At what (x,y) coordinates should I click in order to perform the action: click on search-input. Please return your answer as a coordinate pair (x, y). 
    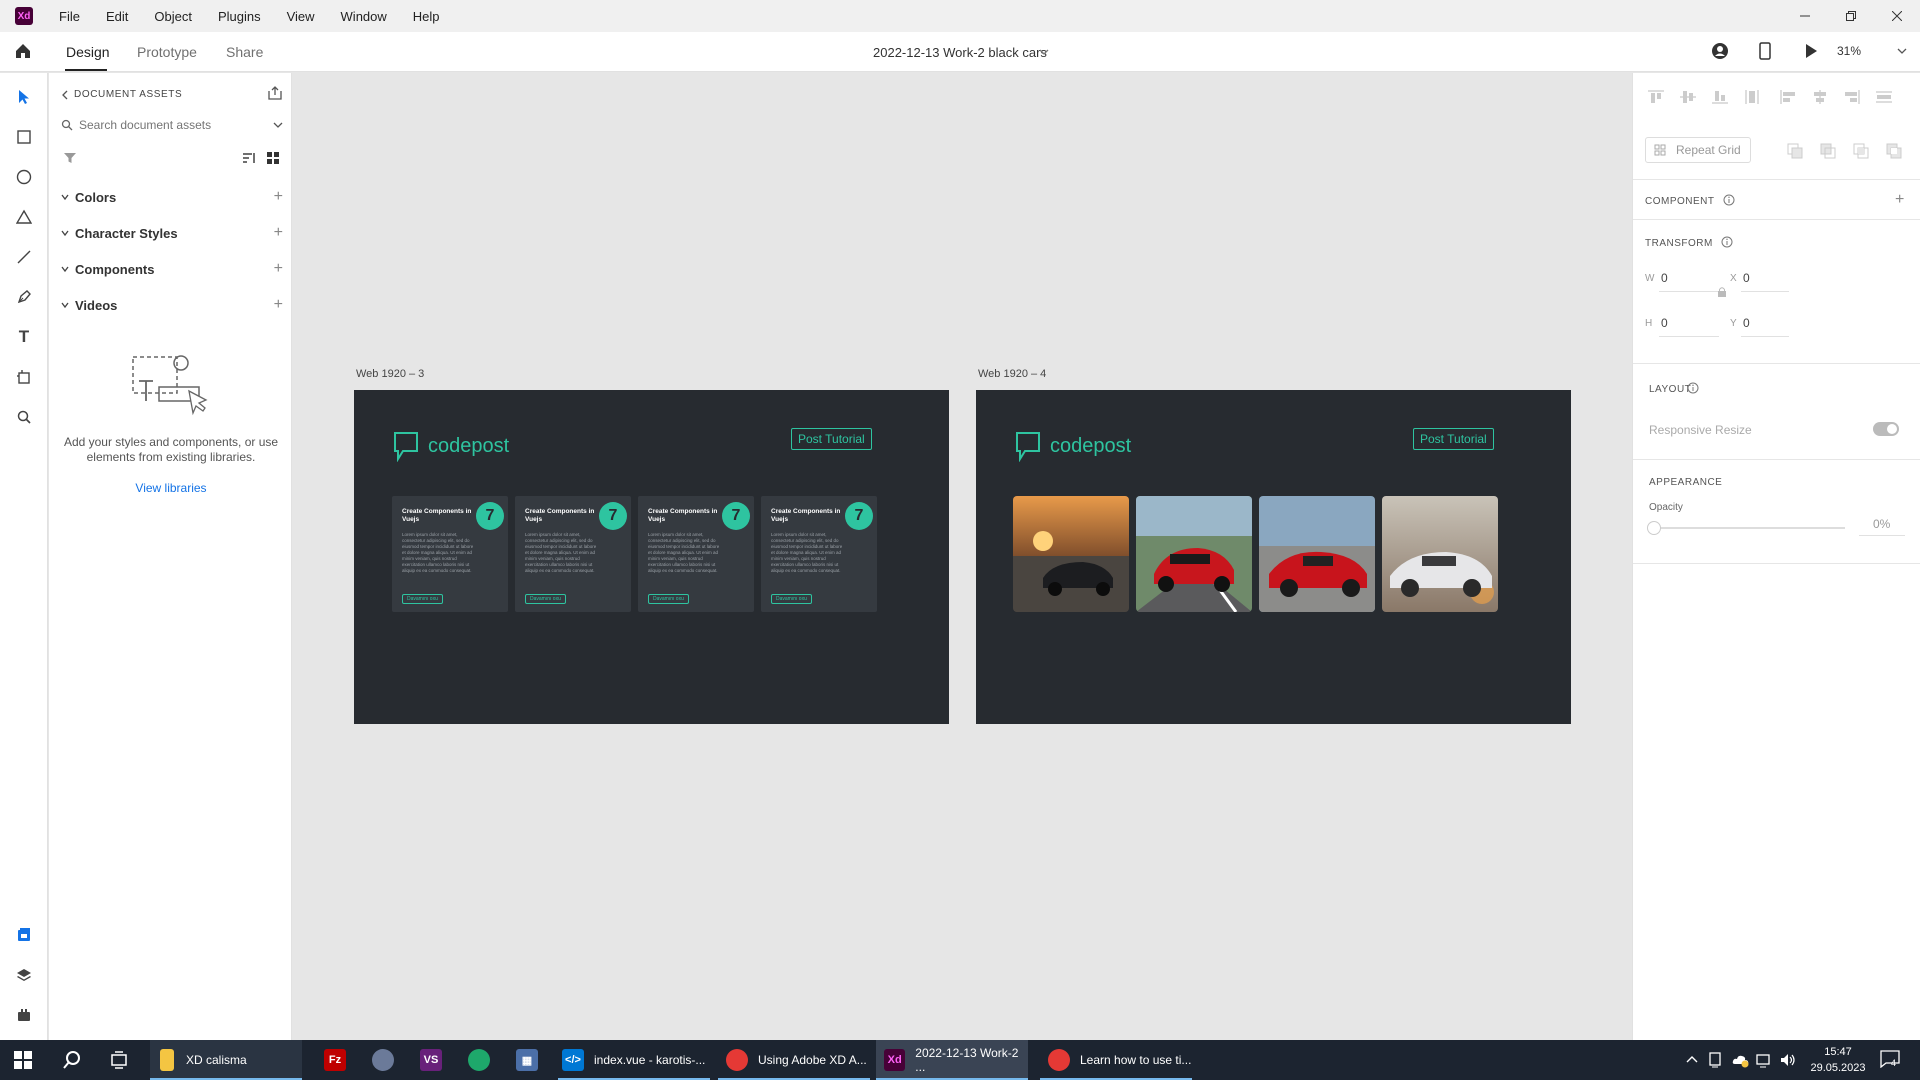
    Looking at the image, I should click on (169, 125).